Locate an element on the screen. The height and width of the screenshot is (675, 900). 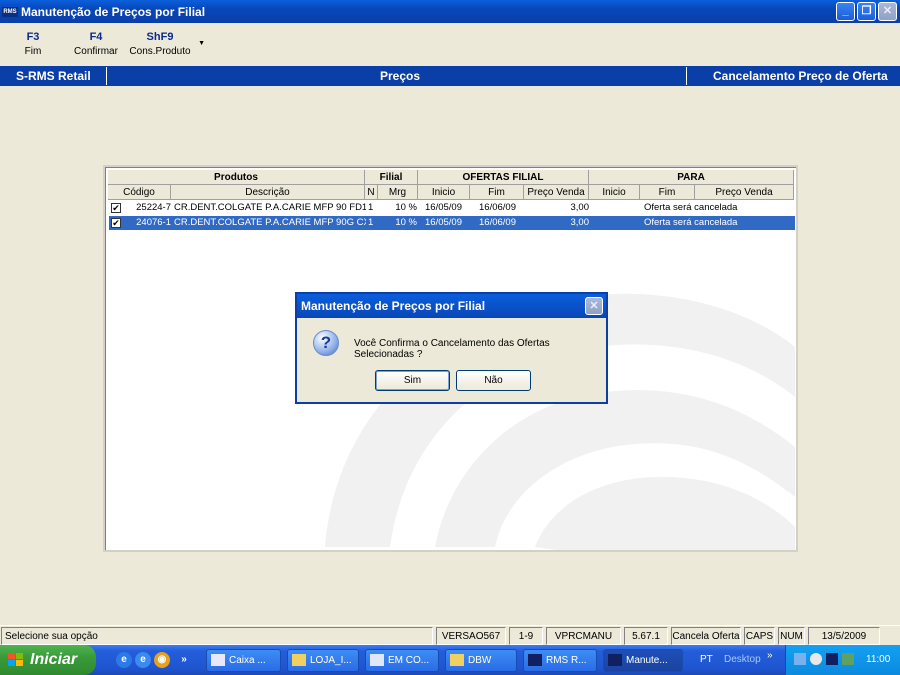
f3-fim-button: F3 Fim is located at coordinates (33, 44).